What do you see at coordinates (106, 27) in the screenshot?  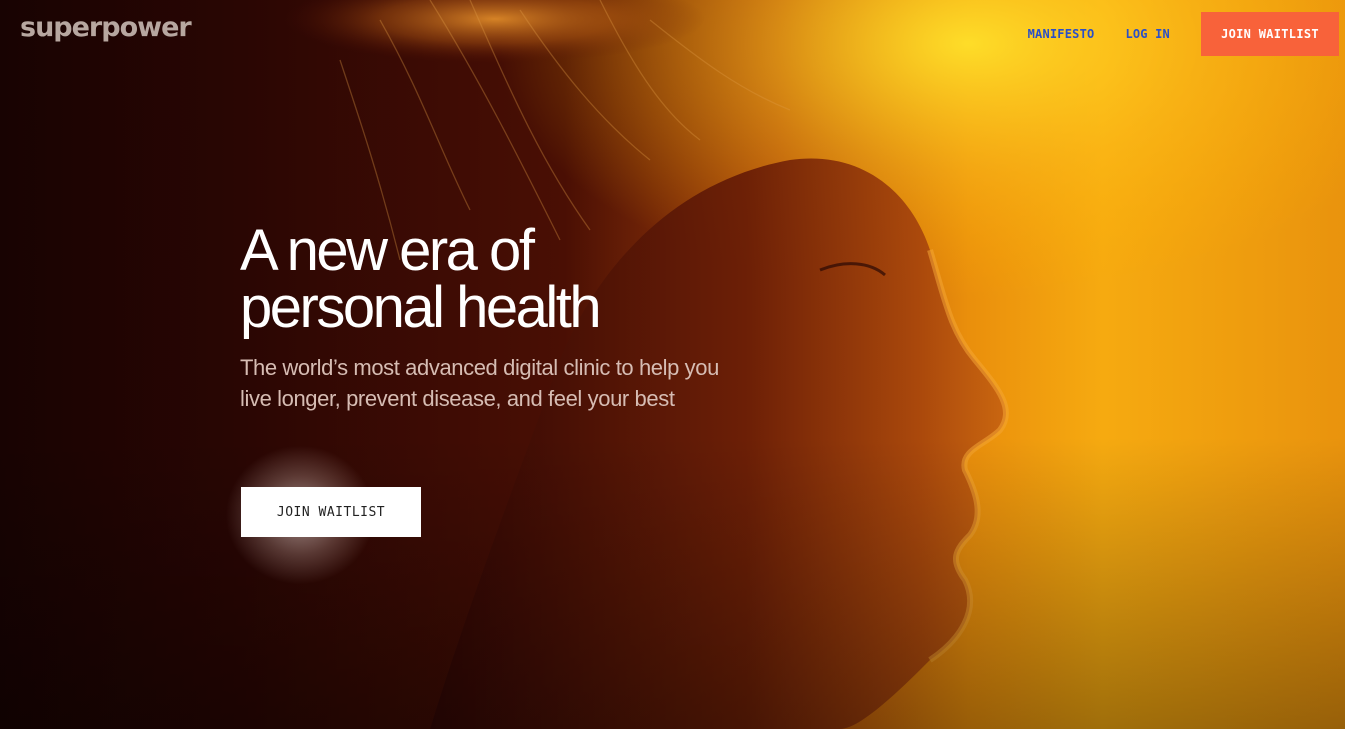 I see `superpower-logo: superpower` at bounding box center [106, 27].